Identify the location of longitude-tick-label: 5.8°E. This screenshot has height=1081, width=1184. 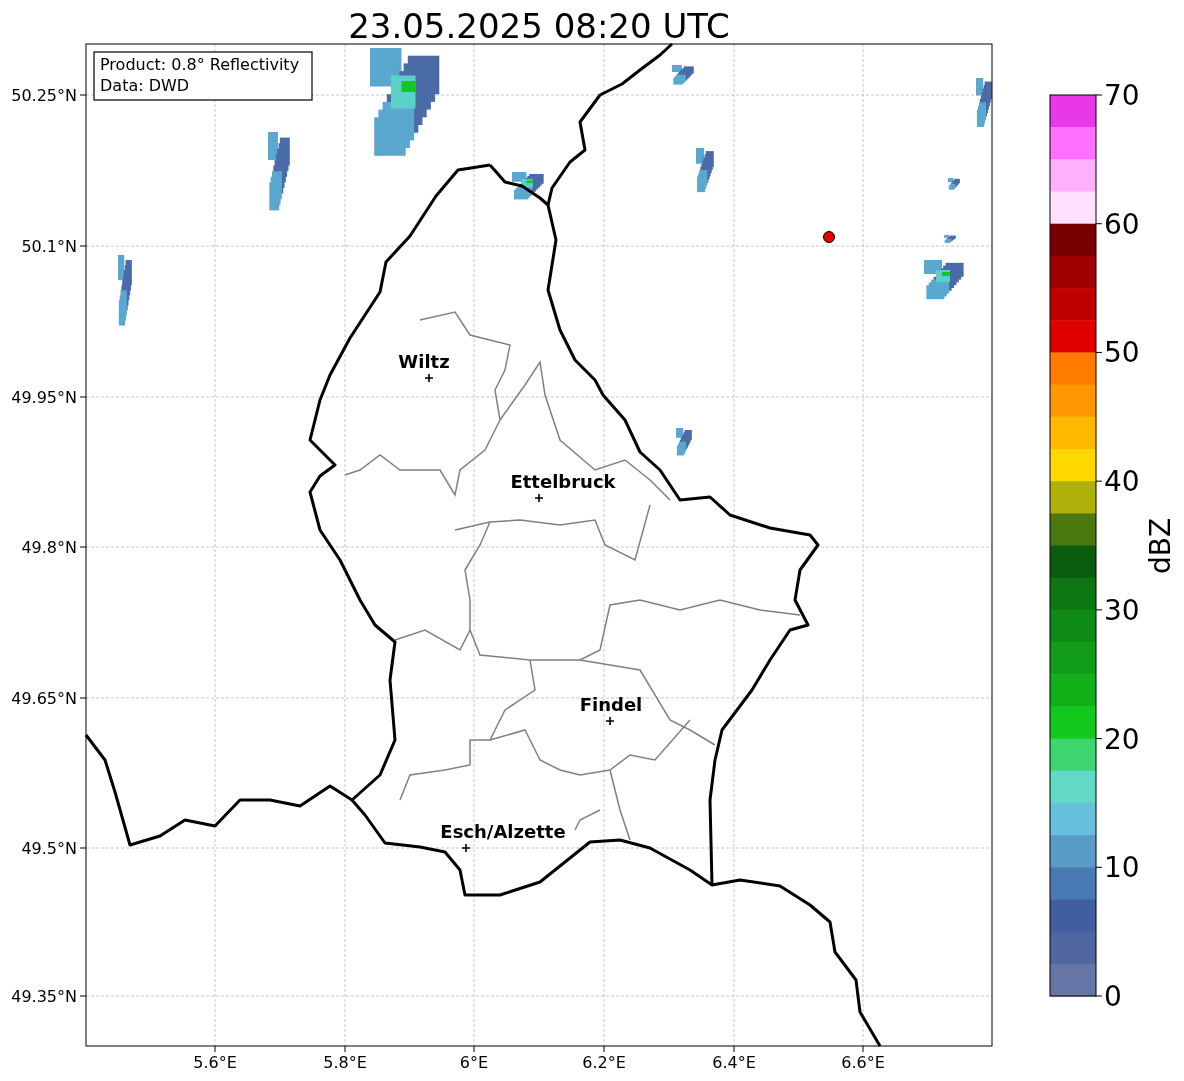
(345, 1062).